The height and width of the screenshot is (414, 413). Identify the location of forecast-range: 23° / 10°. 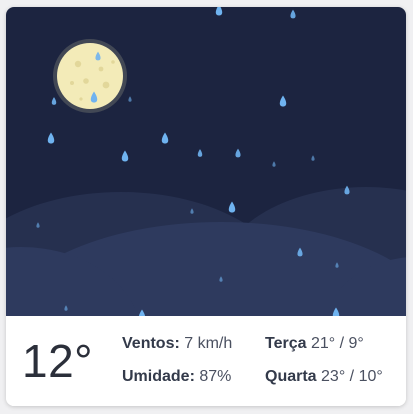
(352, 376).